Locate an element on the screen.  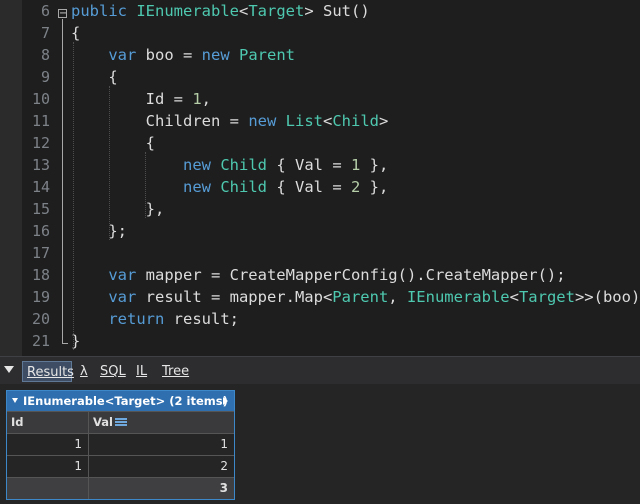
tab-tree: Tree is located at coordinates (179, 371).